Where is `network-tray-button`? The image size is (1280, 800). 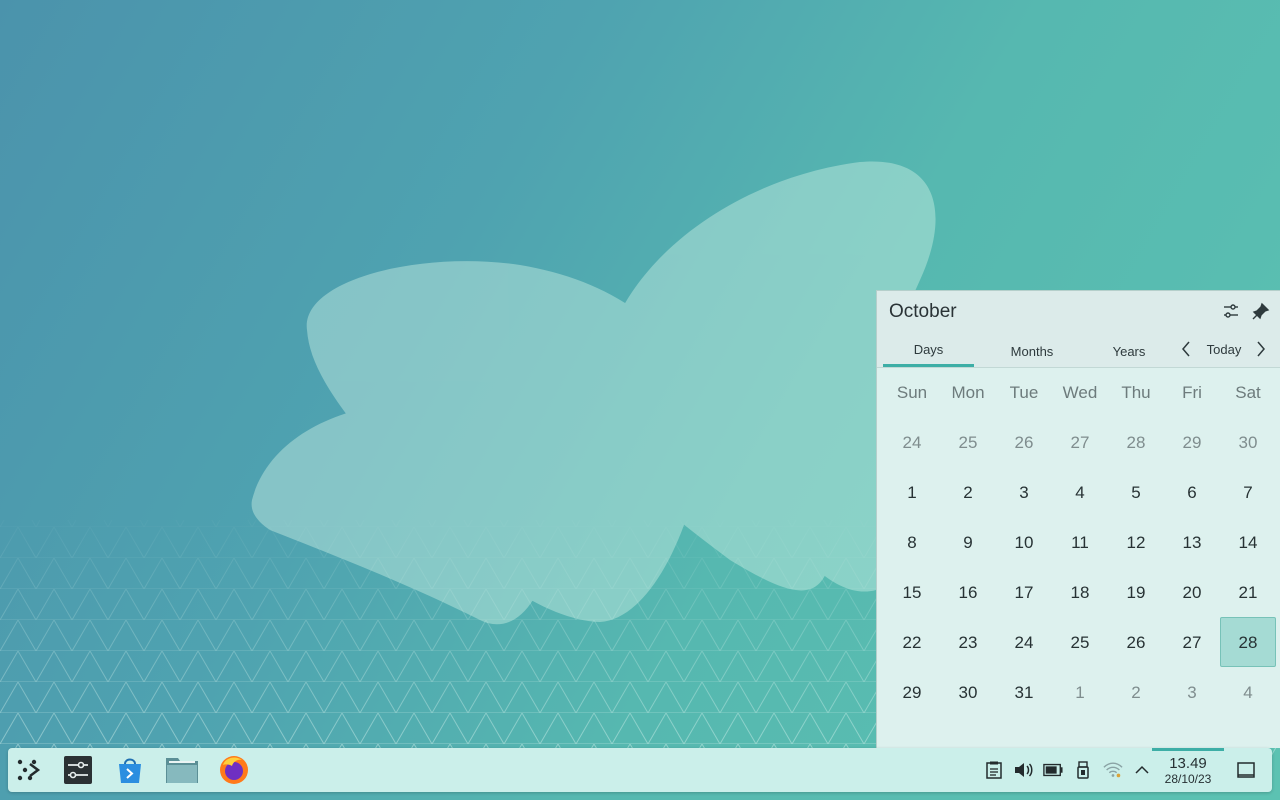 network-tray-button is located at coordinates (1113, 770).